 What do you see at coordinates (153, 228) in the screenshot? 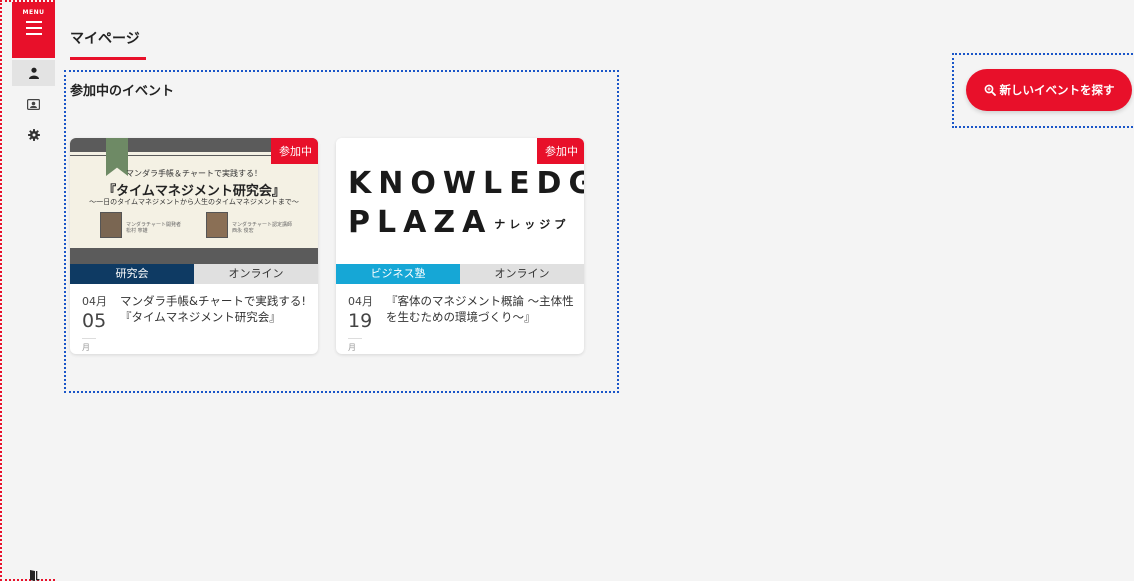
I see `speaker-caption: マンダラチャート開発者 松村 寧雄` at bounding box center [153, 228].